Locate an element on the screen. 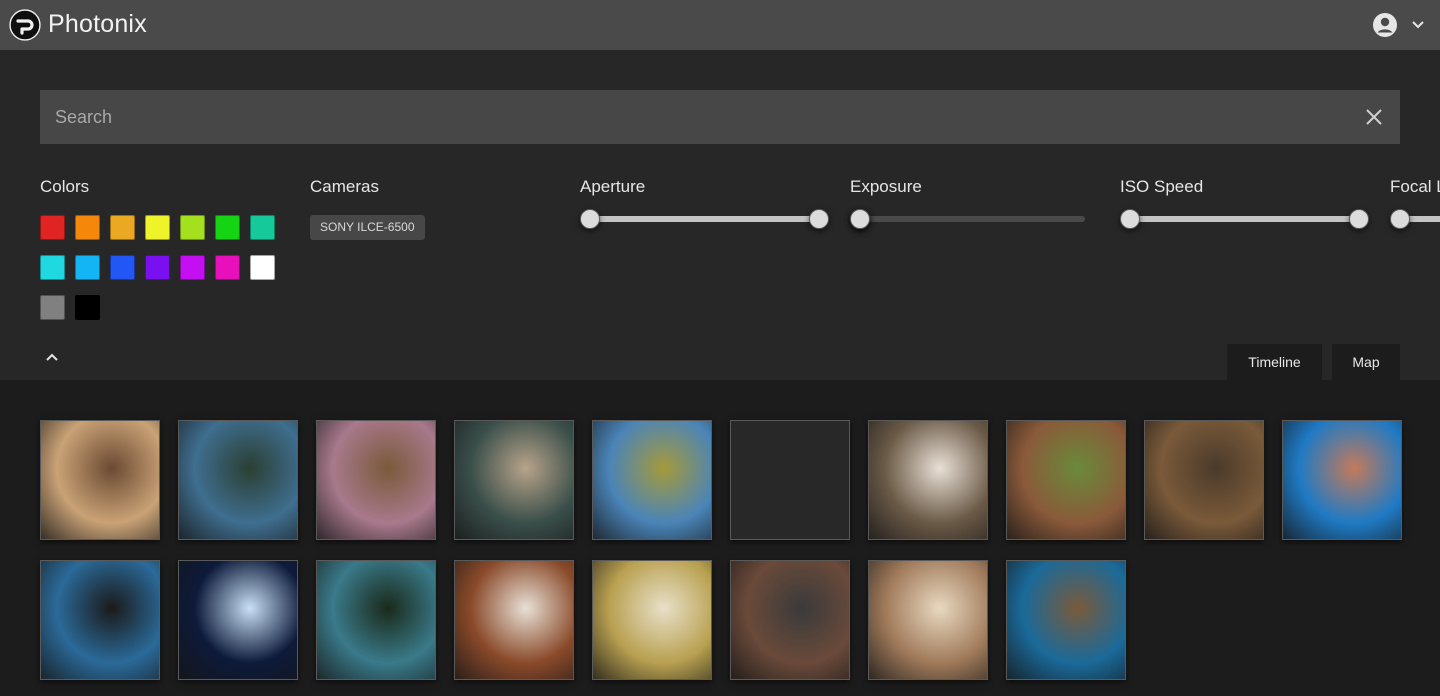 This screenshot has width=1440, height=696. search-bar is located at coordinates (720, 117).